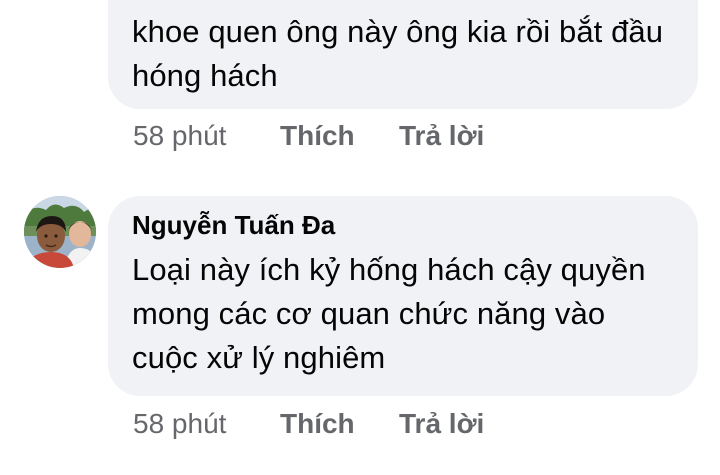 The height and width of the screenshot is (475, 720). Describe the element at coordinates (403, 225) in the screenshot. I see `comment-author: Nguyễn Tuấn Đa` at that location.